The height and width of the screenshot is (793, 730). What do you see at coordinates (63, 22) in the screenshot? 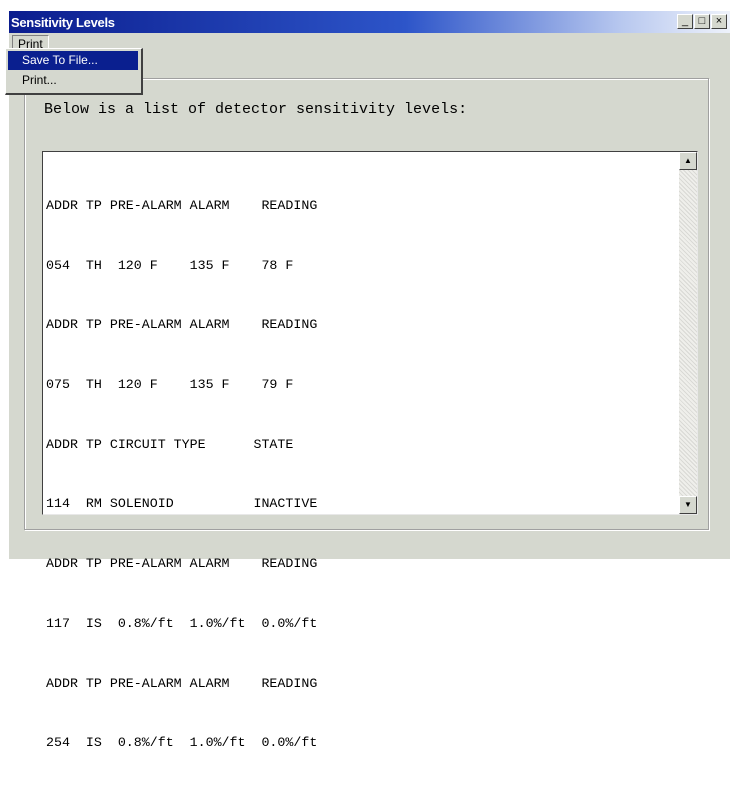
I see `window-title: Sensitivity Levels` at bounding box center [63, 22].